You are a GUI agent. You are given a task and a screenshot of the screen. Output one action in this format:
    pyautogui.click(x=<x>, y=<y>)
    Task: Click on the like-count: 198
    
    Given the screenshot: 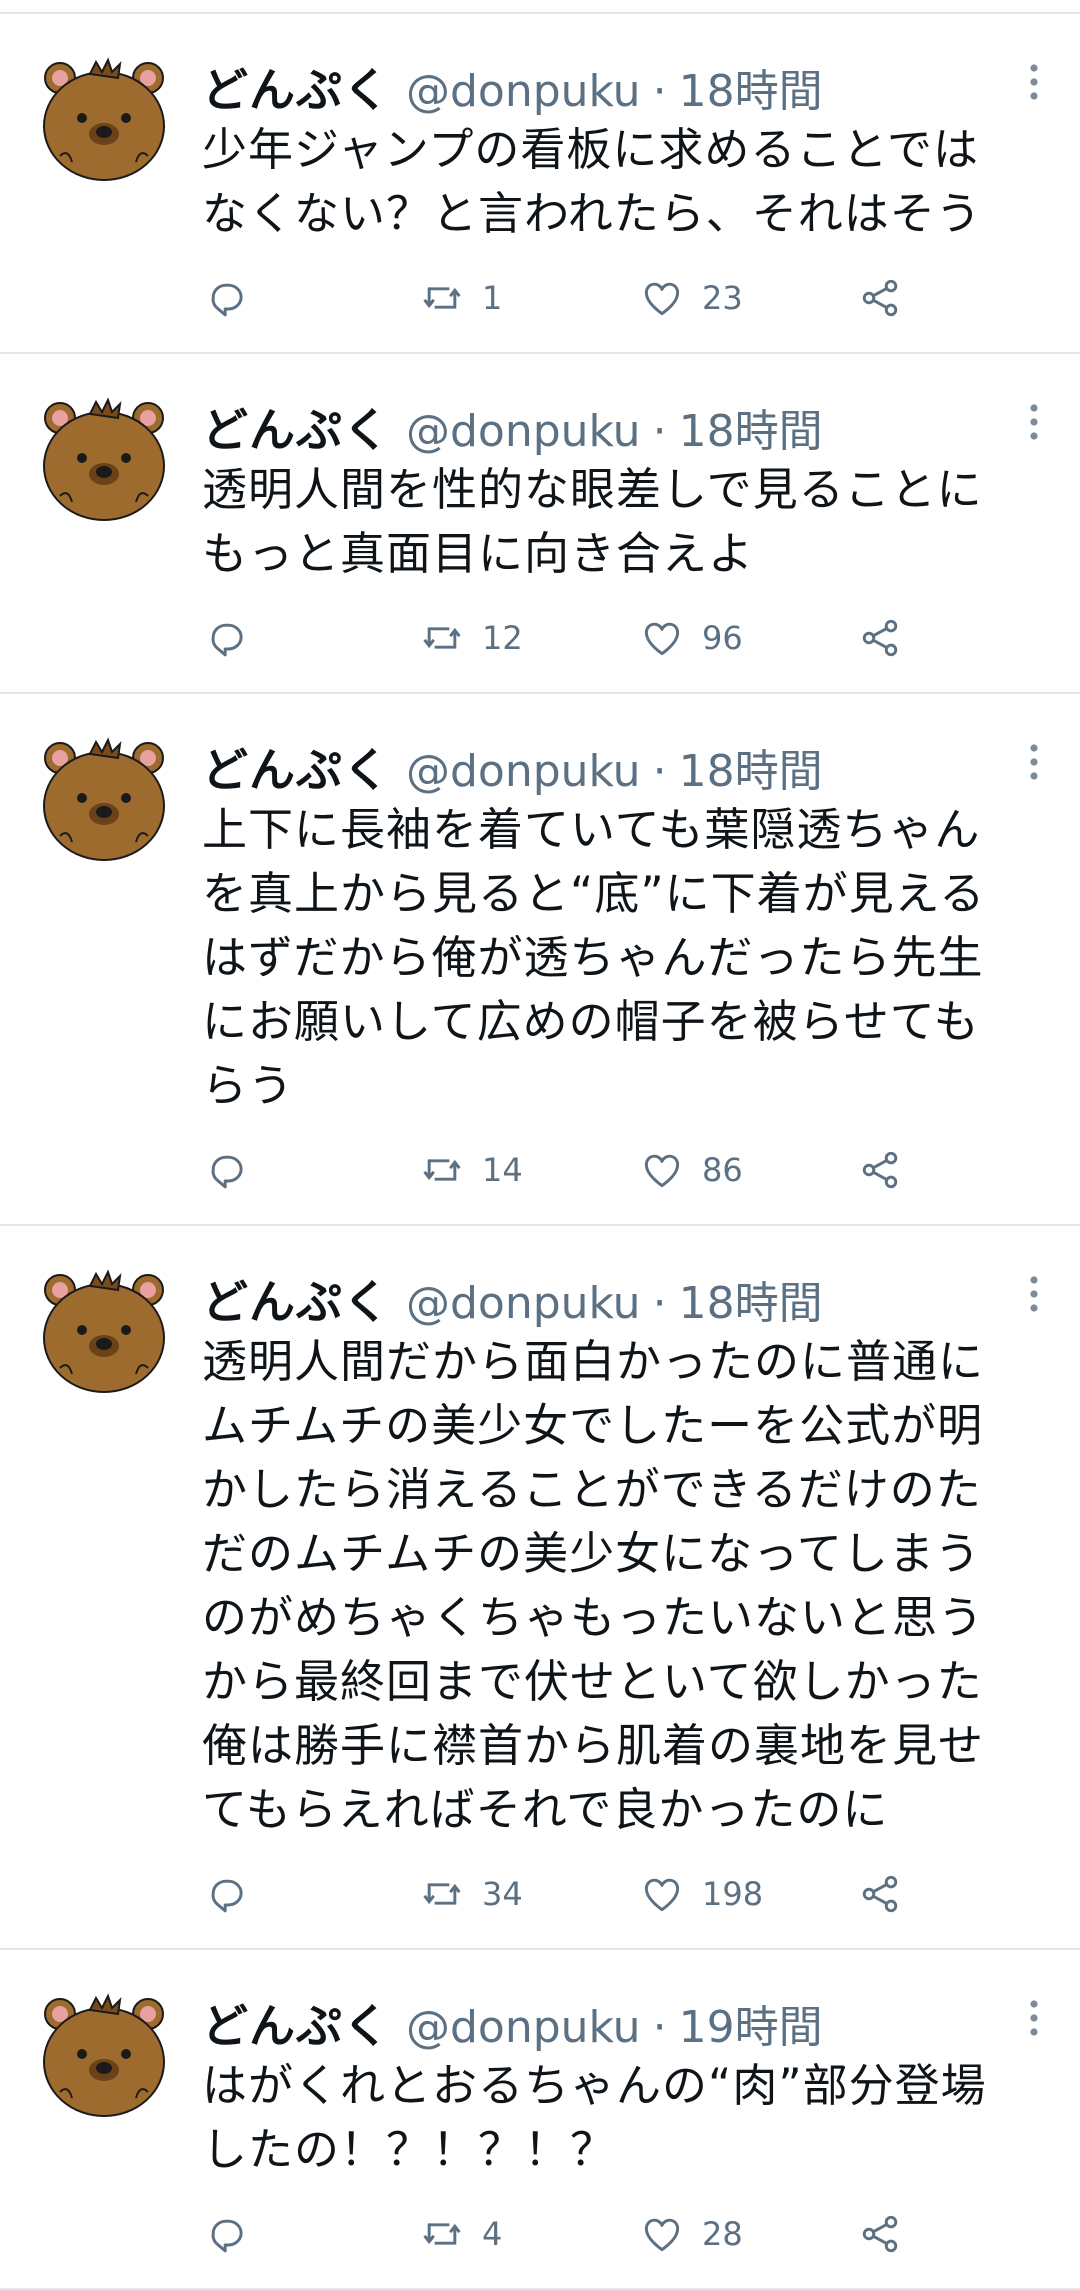 What is the action you would take?
    pyautogui.click(x=733, y=1894)
    